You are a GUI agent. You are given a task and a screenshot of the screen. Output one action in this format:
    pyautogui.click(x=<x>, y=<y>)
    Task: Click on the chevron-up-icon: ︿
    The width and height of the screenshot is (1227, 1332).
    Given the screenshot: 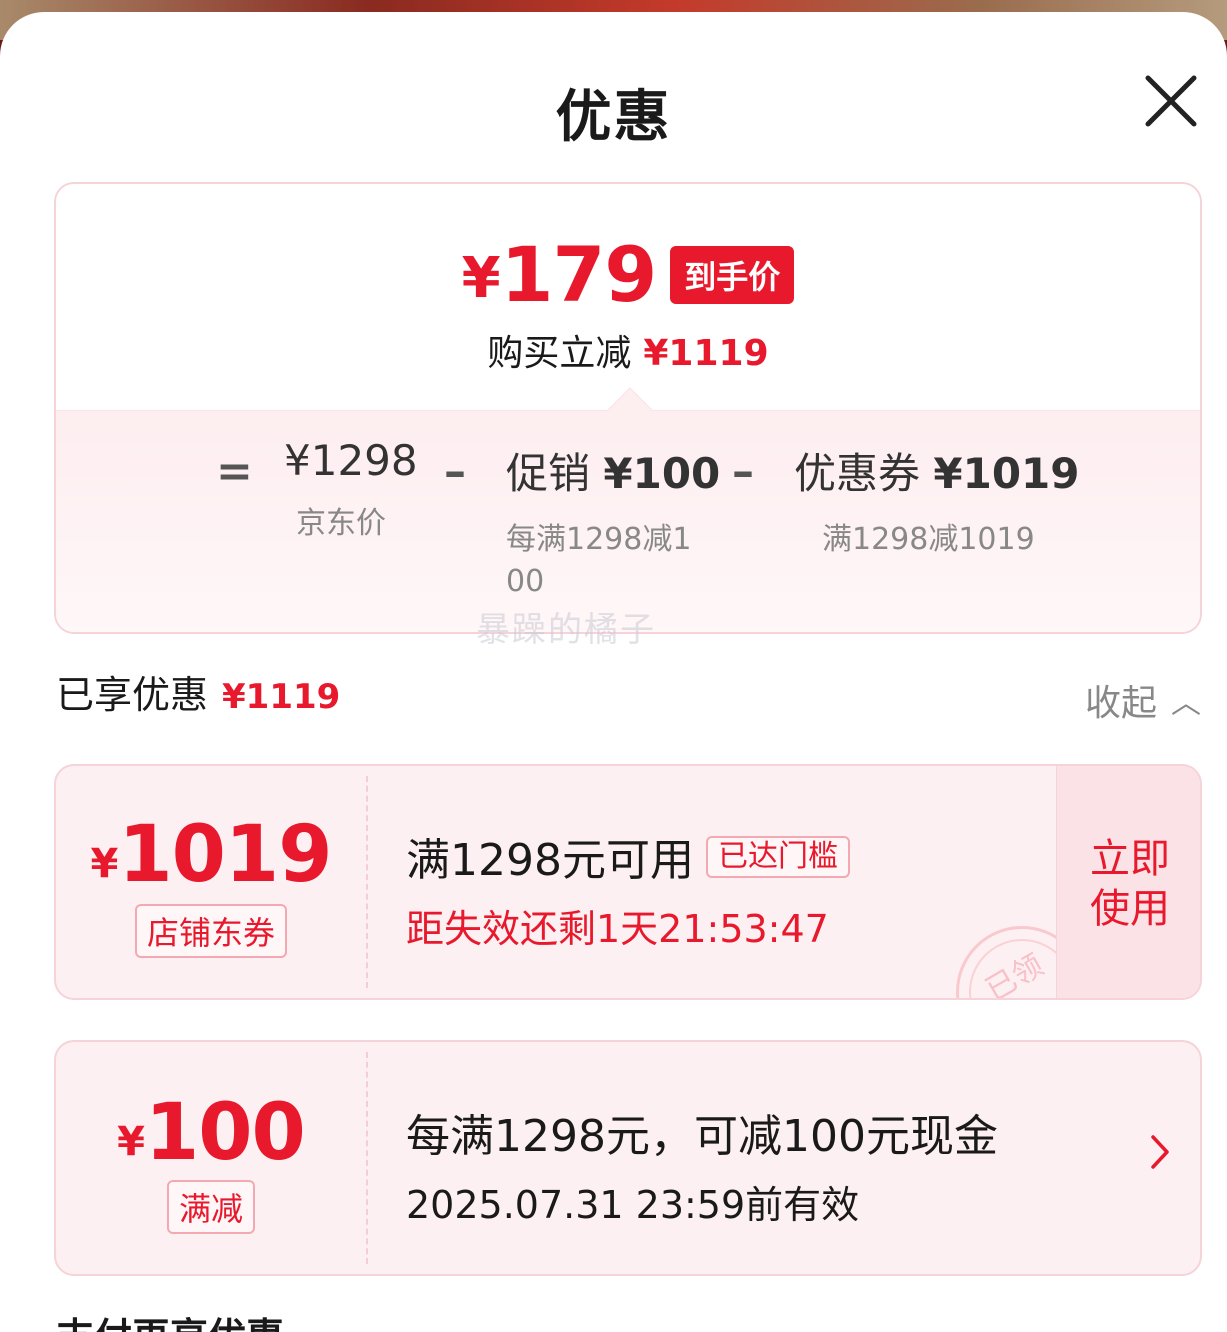 What is the action you would take?
    pyautogui.click(x=1186, y=703)
    